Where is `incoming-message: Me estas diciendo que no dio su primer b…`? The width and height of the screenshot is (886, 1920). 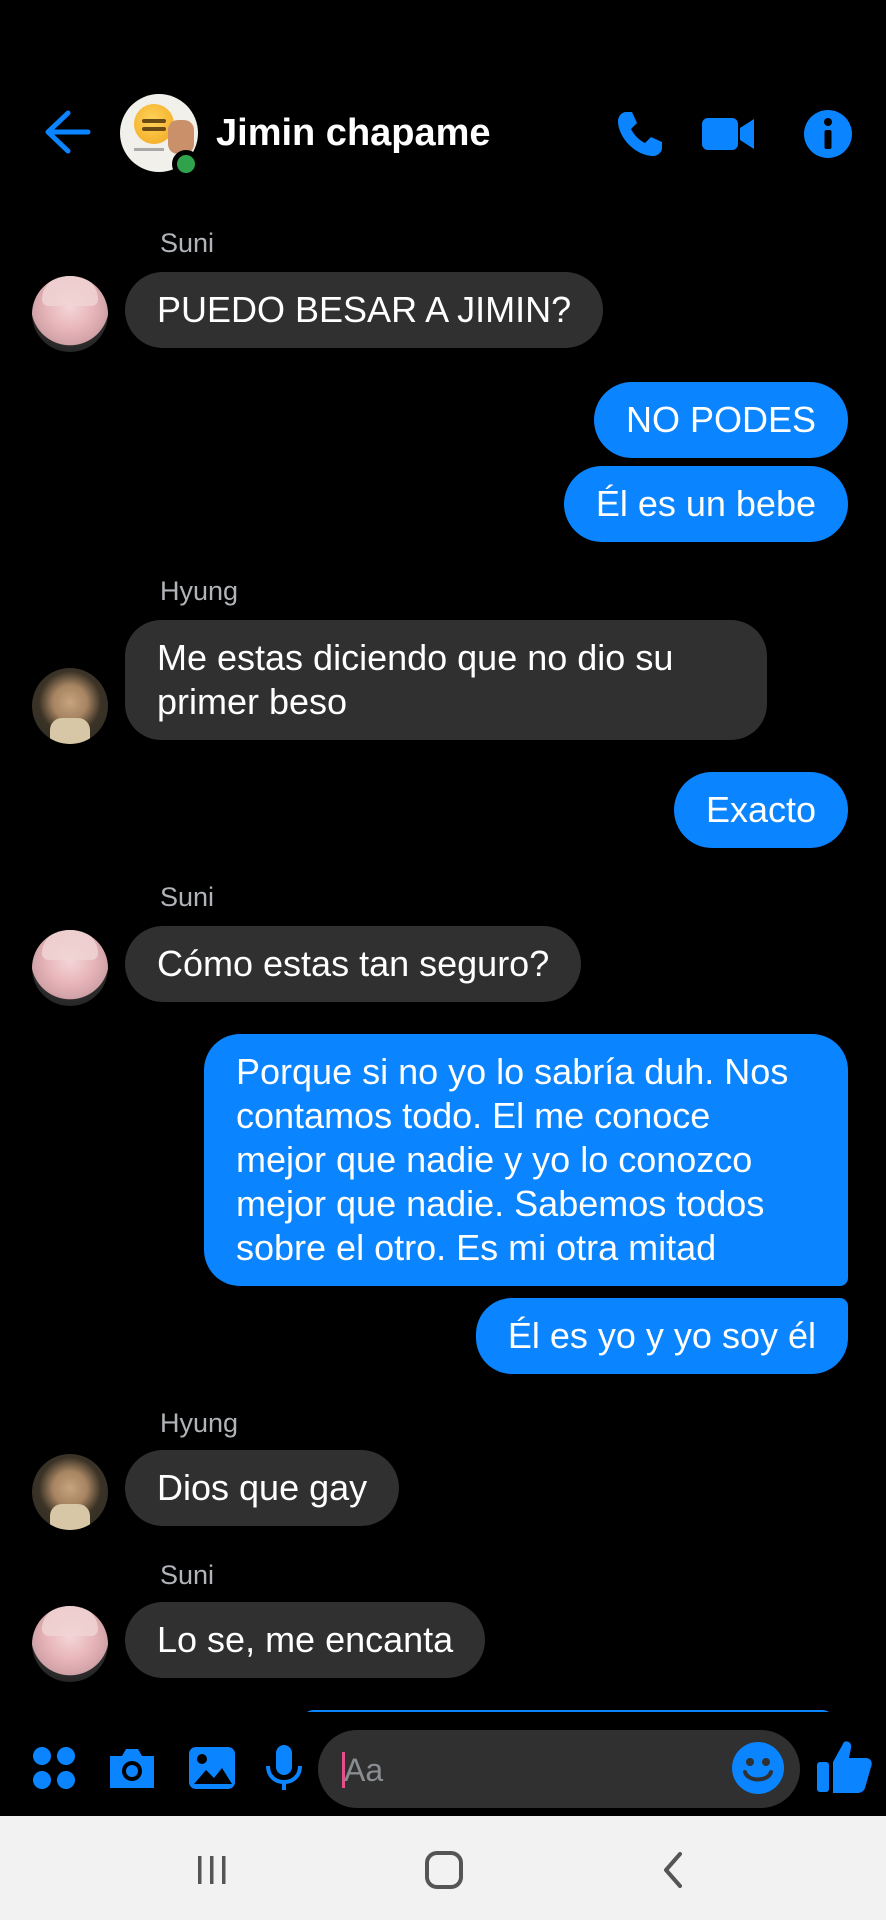
incoming-message: Me estas diciendo que no dio su primer b… is located at coordinates (446, 680).